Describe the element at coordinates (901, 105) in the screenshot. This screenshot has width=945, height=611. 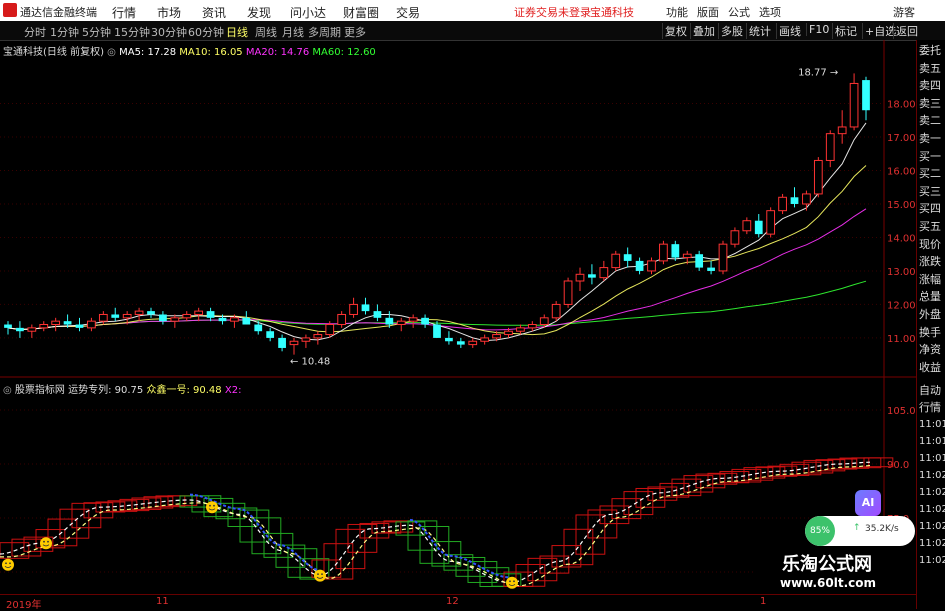
I see `y-tick-label: 18.00` at that location.